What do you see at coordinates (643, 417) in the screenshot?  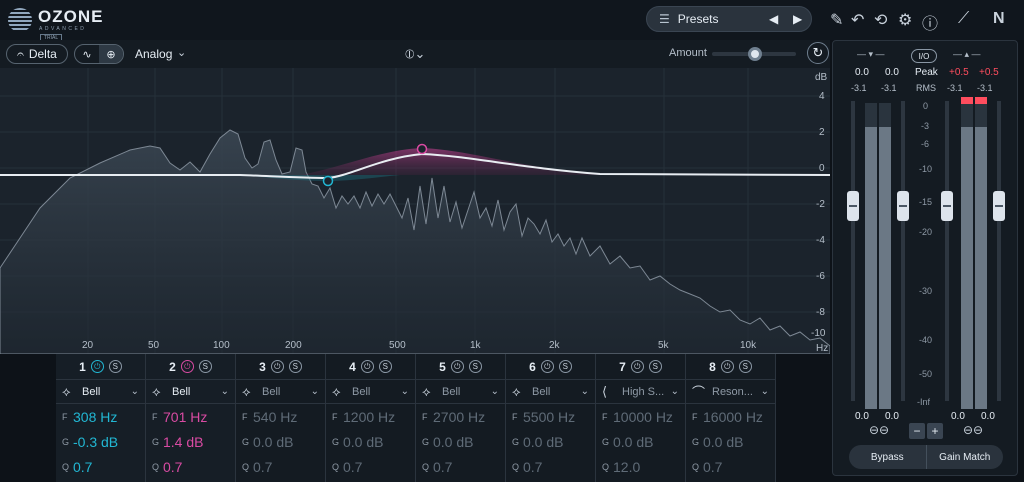 I see `band-frequency-value: 10000 Hz` at bounding box center [643, 417].